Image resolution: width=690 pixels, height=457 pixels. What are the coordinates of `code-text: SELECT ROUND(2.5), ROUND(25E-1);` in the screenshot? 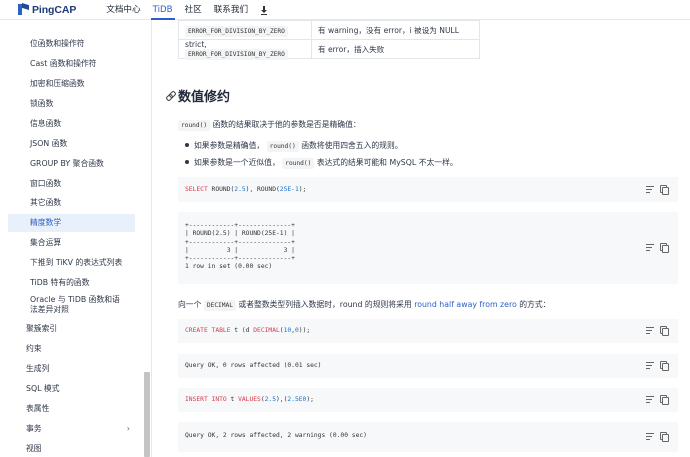 It's located at (246, 189).